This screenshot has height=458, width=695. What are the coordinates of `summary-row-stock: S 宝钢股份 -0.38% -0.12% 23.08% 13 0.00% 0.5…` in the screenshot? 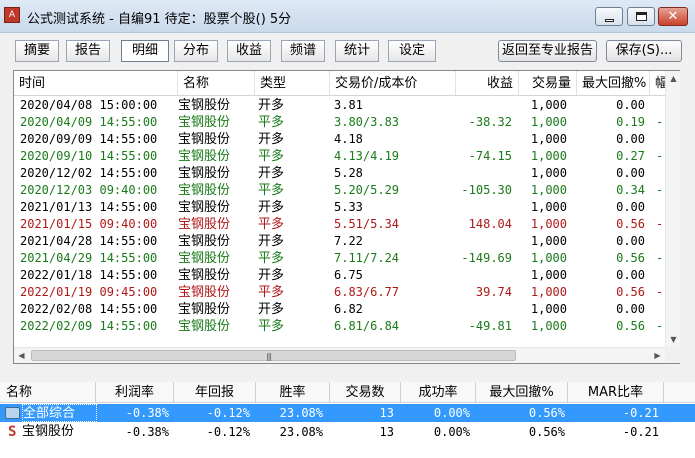 It's located at (347, 432).